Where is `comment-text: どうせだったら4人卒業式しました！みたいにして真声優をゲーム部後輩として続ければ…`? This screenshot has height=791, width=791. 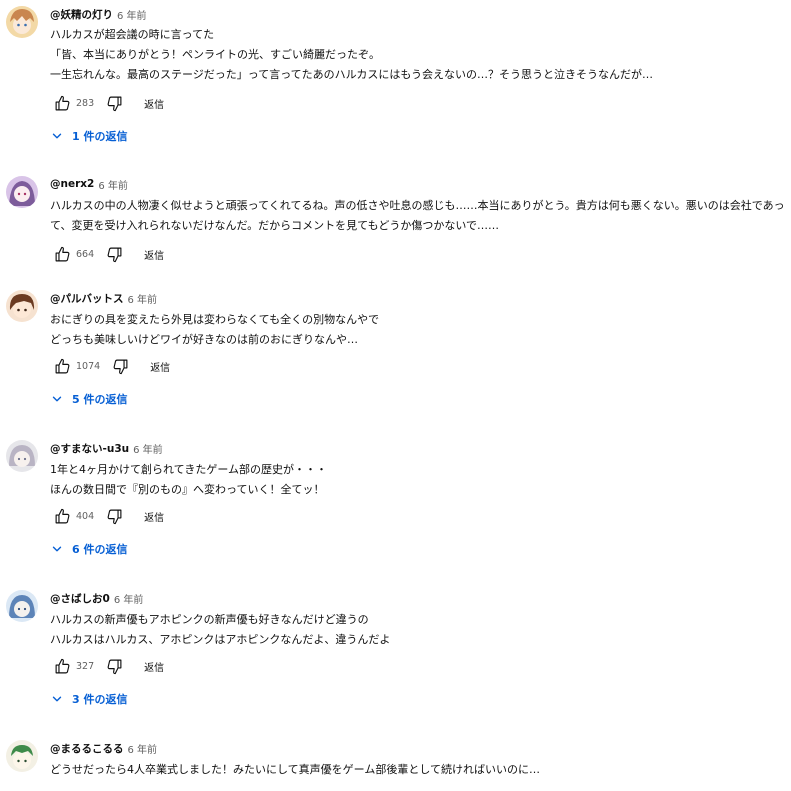
comment-text: どうせだったら4人卒業式しました！みたいにして真声優をゲーム部後輩として続ければ… is located at coordinates (295, 769).